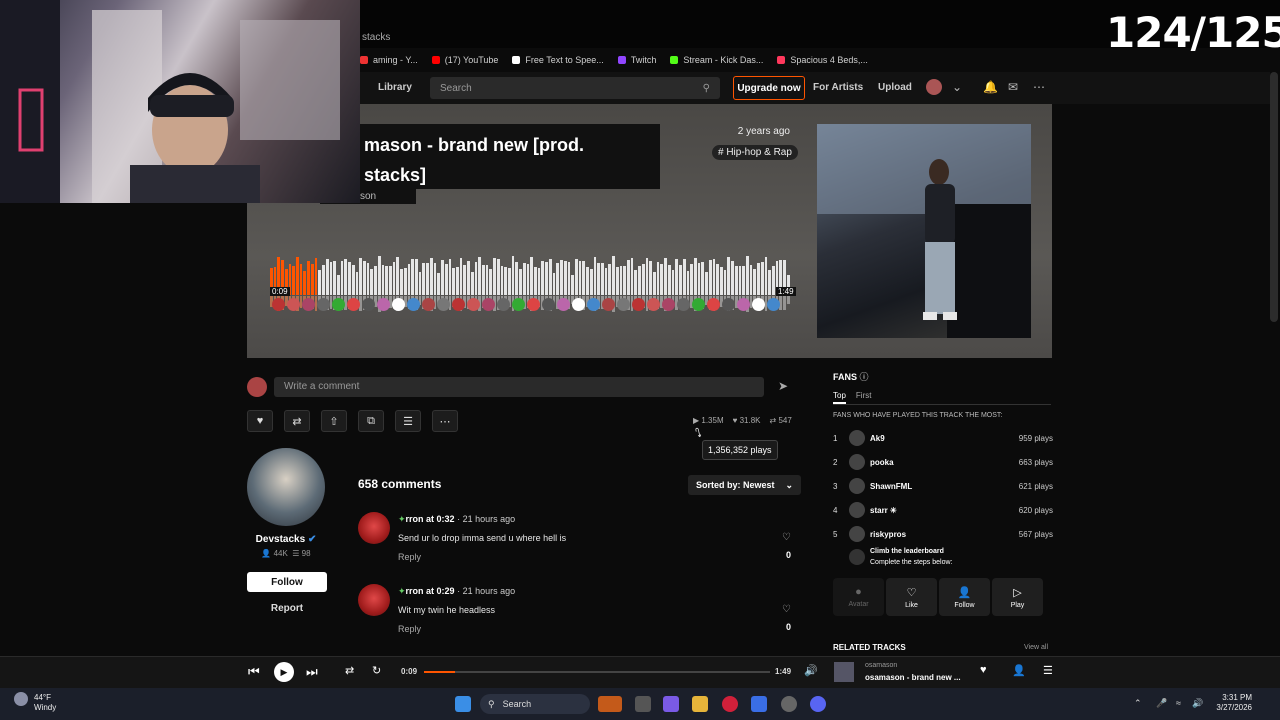 This screenshot has height=720, width=1280. What do you see at coordinates (286, 539) in the screenshot?
I see `uploader-name: Devstacks ✔` at bounding box center [286, 539].